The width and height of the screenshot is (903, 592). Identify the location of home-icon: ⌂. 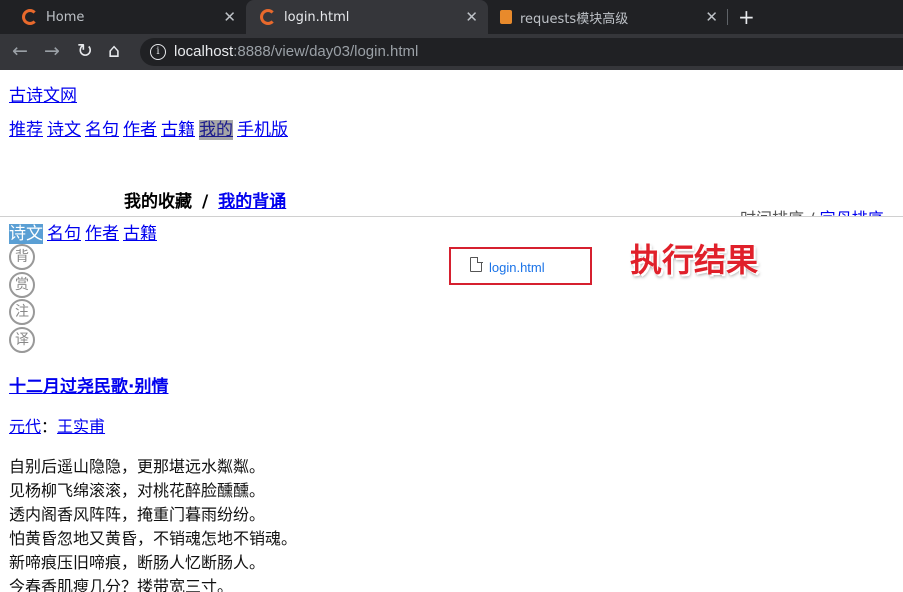
(114, 51).